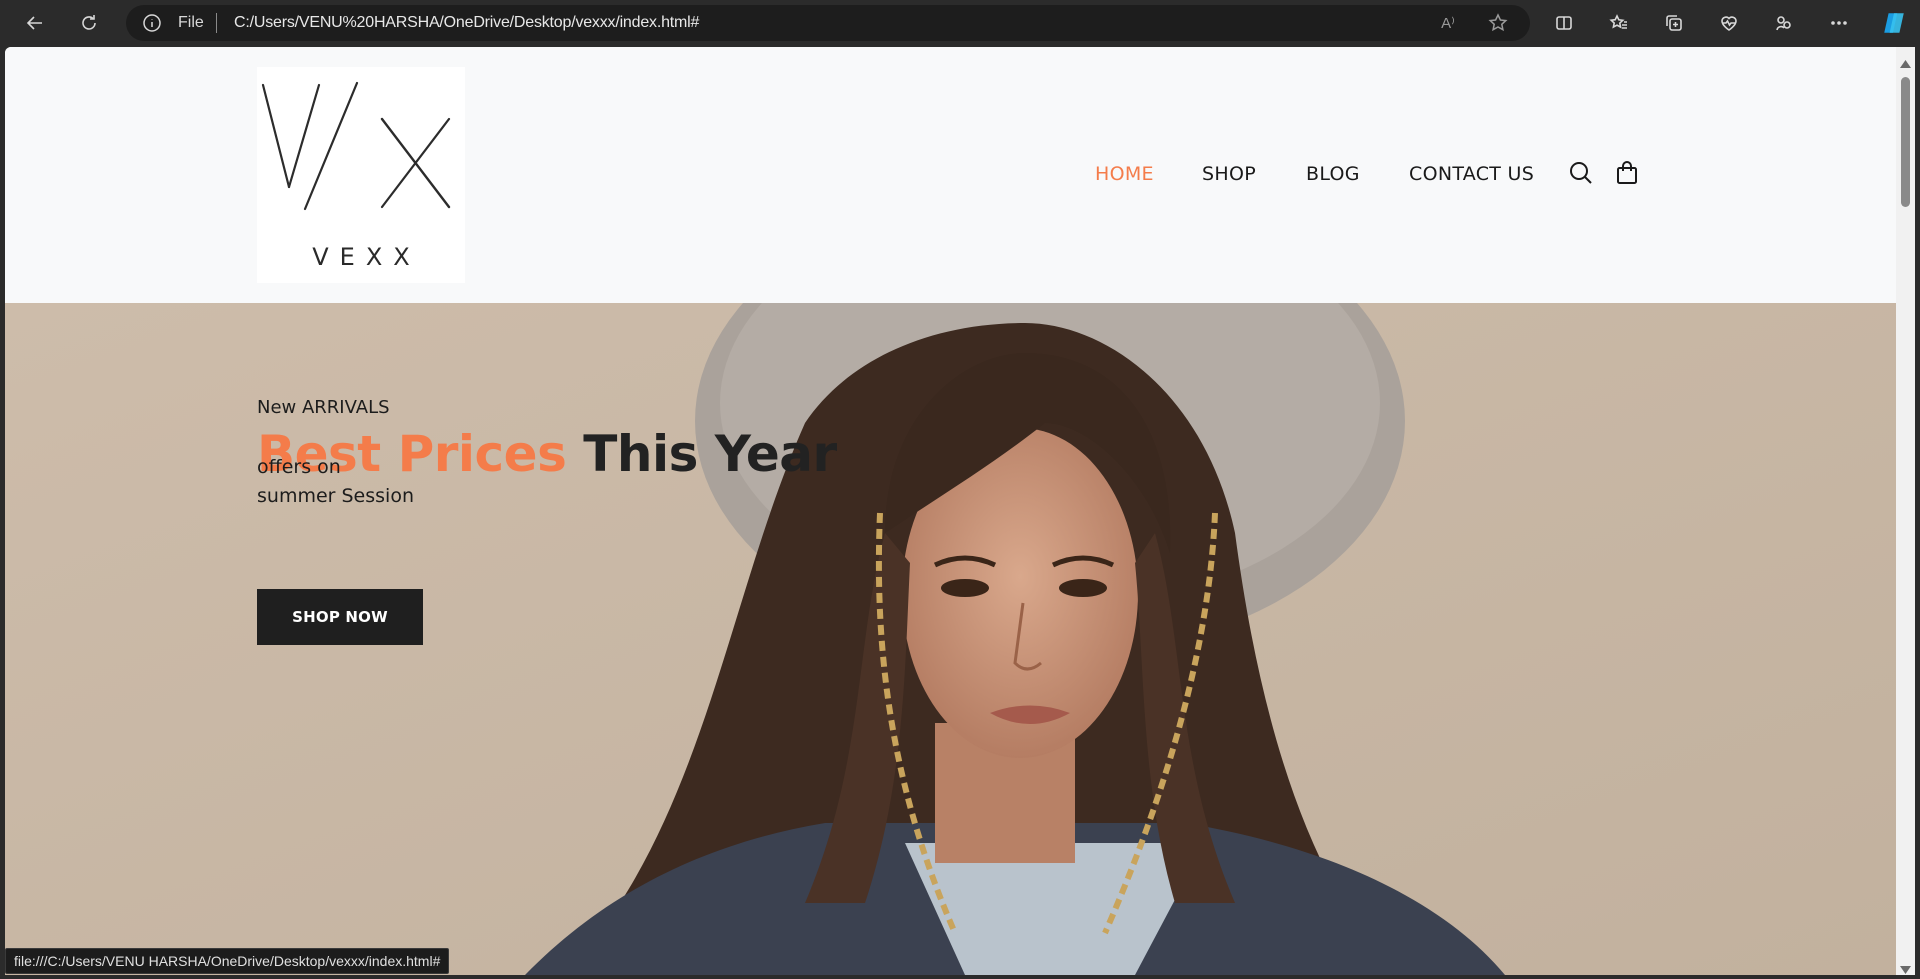 The image size is (1920, 979). I want to click on scroll-down-arrow-icon, so click(1905, 967).